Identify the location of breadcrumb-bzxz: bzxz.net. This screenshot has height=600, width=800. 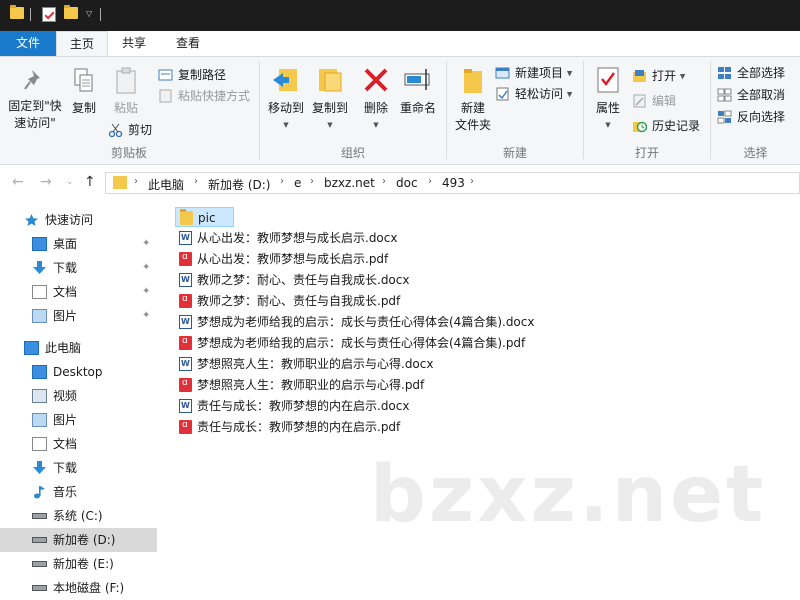
(349, 183).